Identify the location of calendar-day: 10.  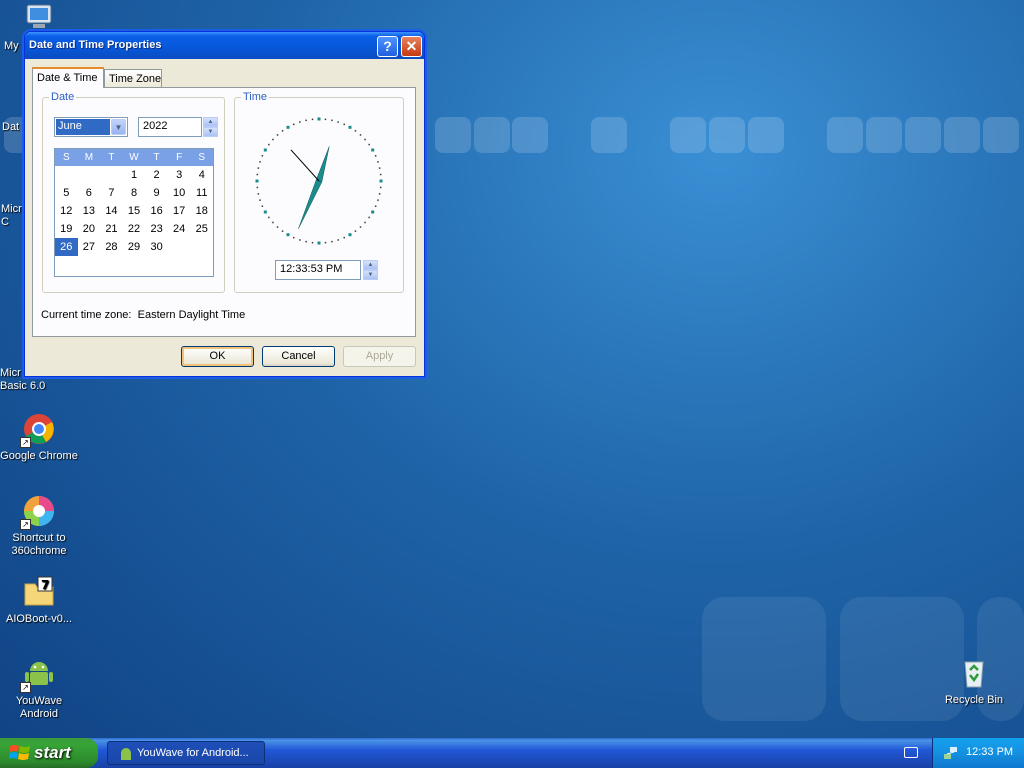
(179, 193).